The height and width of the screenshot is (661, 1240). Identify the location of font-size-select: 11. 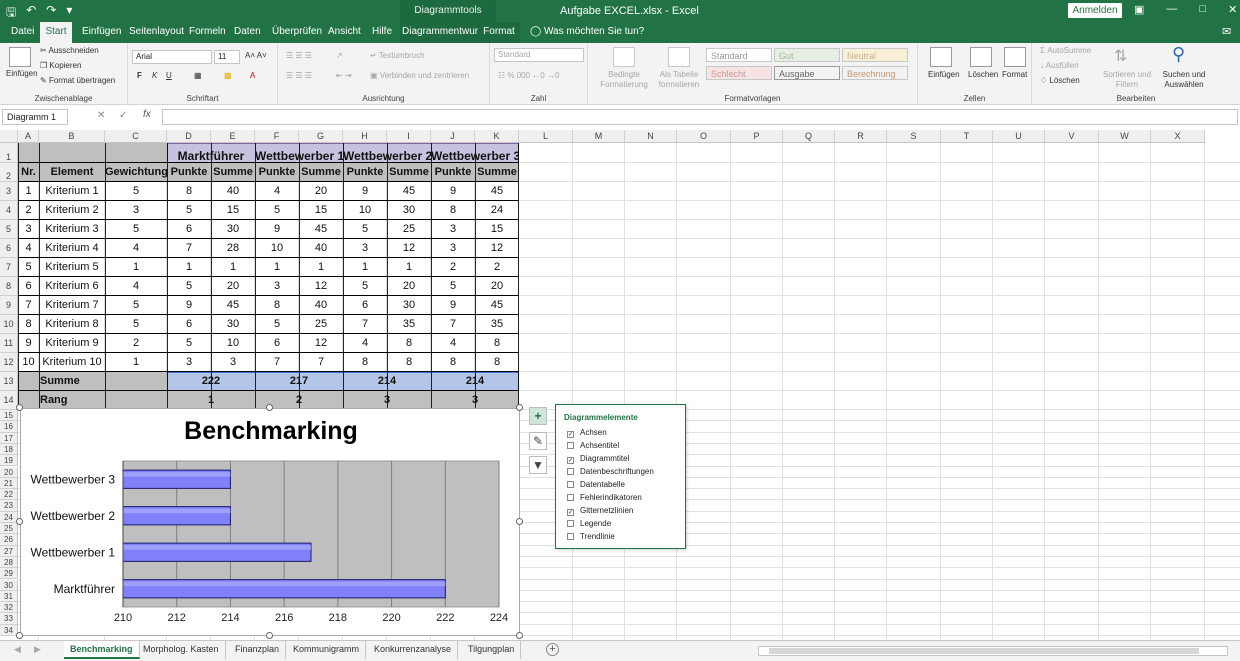
(227, 57).